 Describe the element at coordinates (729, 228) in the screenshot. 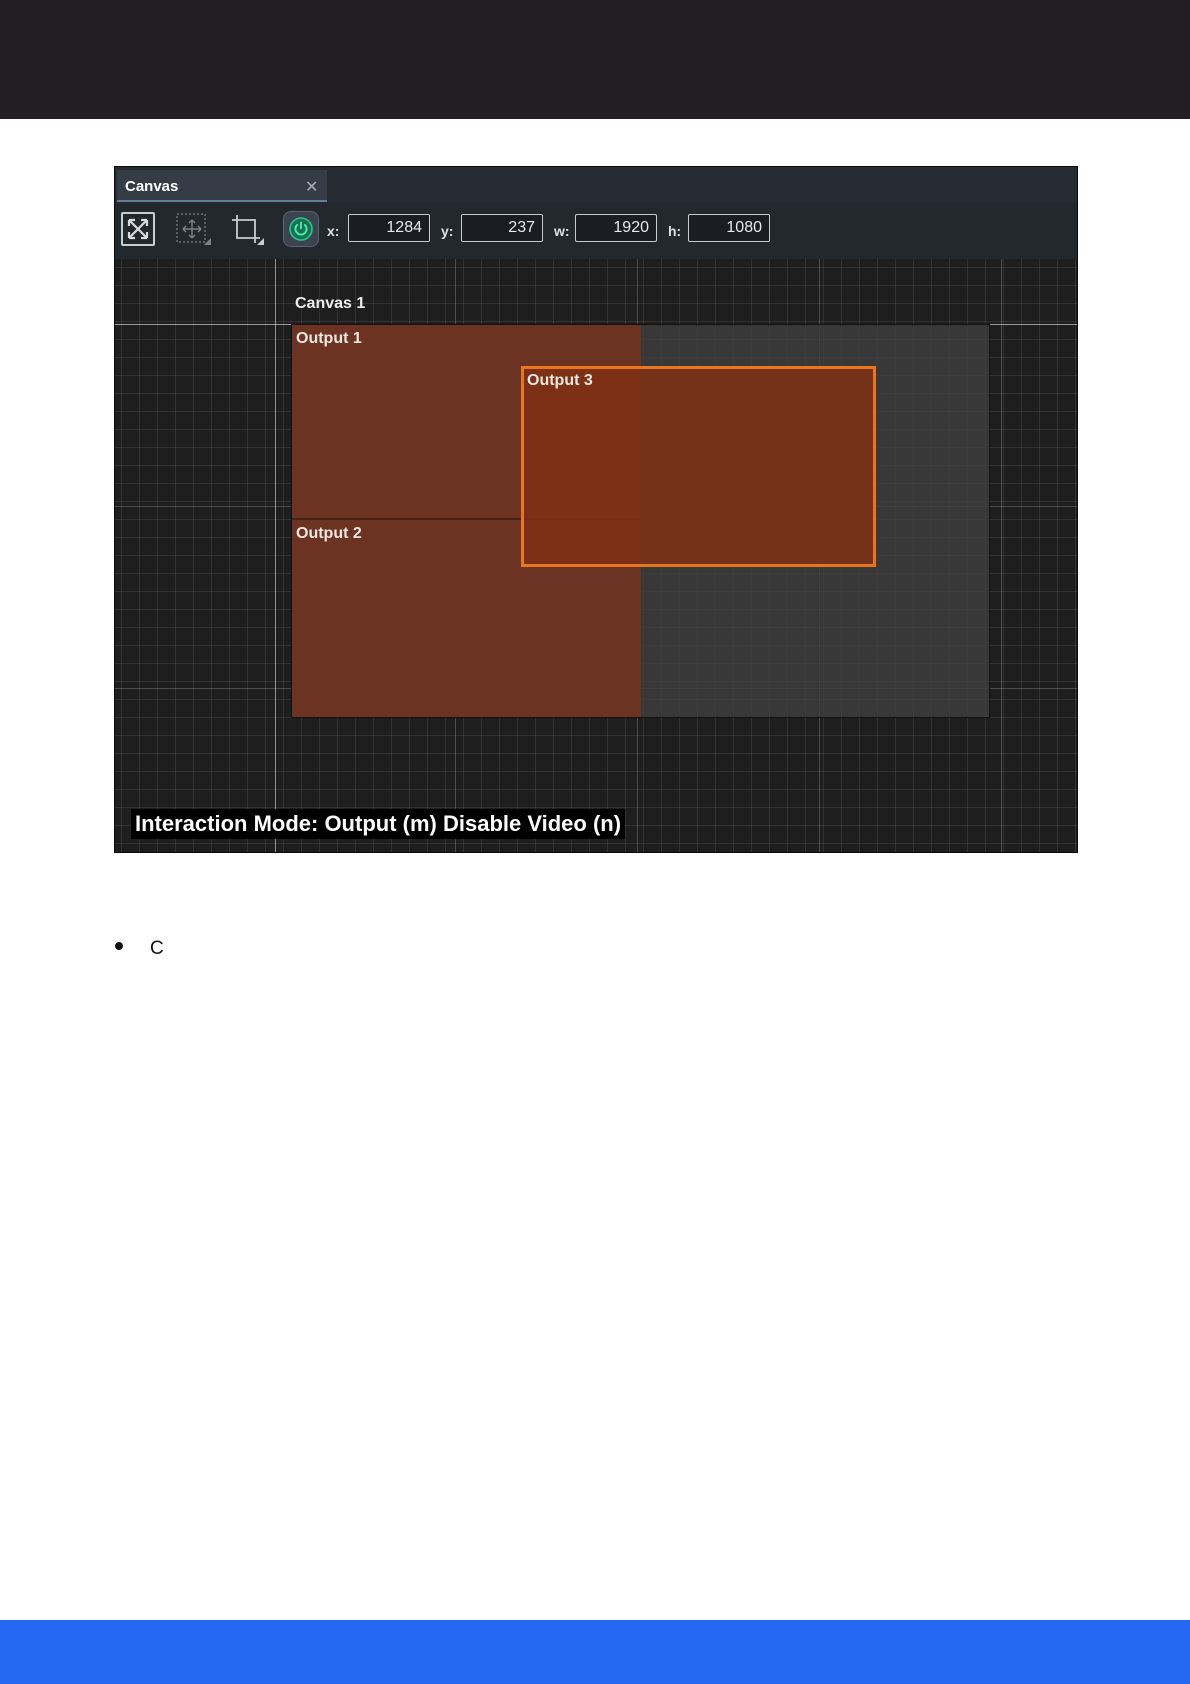

I see `height-input: 1080` at that location.